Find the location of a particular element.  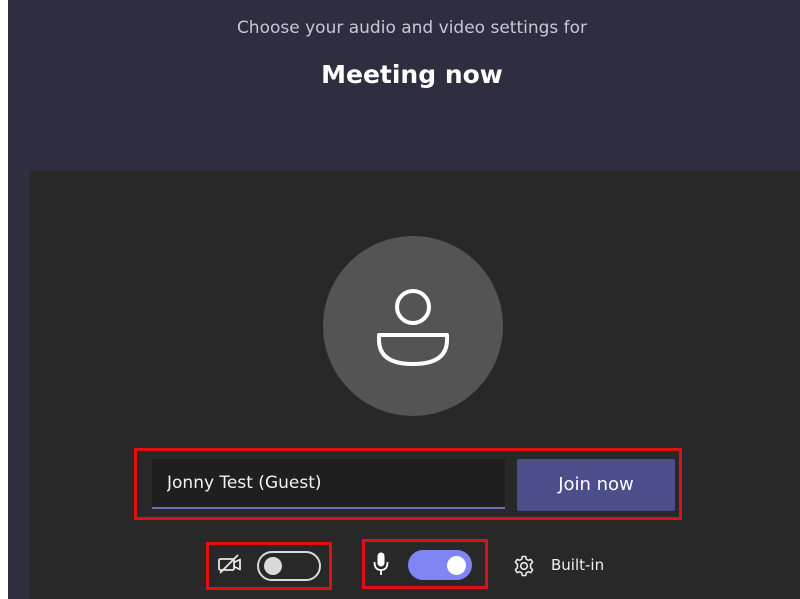

avatar is located at coordinates (413, 326).